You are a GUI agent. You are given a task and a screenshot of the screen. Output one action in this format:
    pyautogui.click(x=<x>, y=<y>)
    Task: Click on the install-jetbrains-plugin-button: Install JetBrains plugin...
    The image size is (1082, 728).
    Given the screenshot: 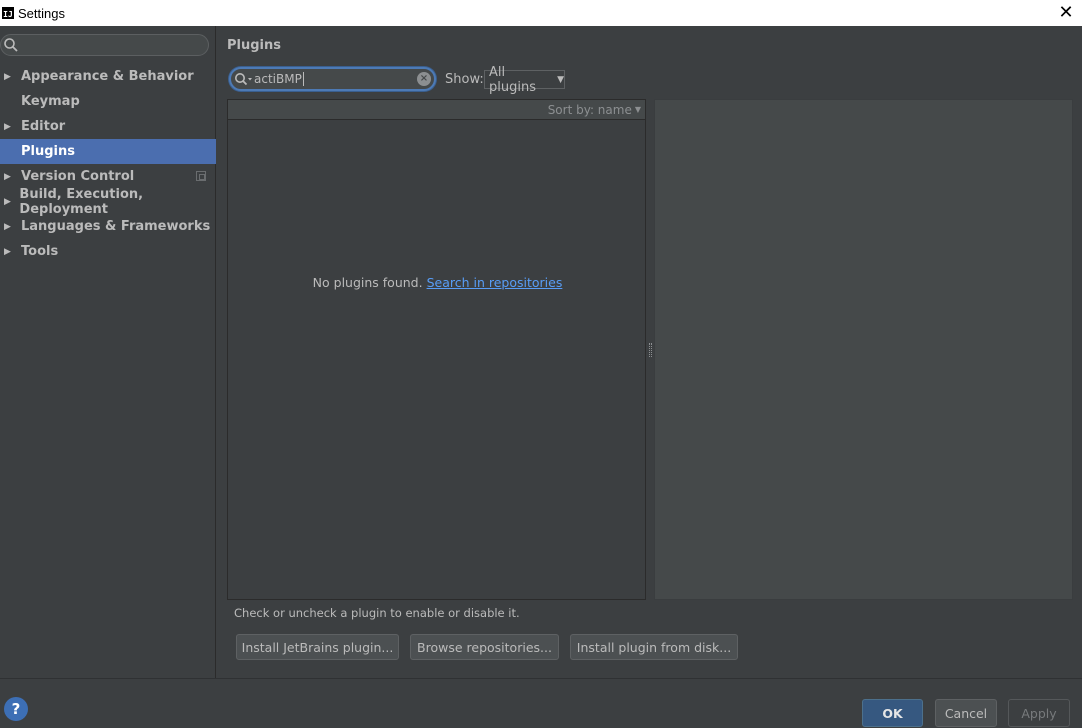 What is the action you would take?
    pyautogui.click(x=317, y=647)
    